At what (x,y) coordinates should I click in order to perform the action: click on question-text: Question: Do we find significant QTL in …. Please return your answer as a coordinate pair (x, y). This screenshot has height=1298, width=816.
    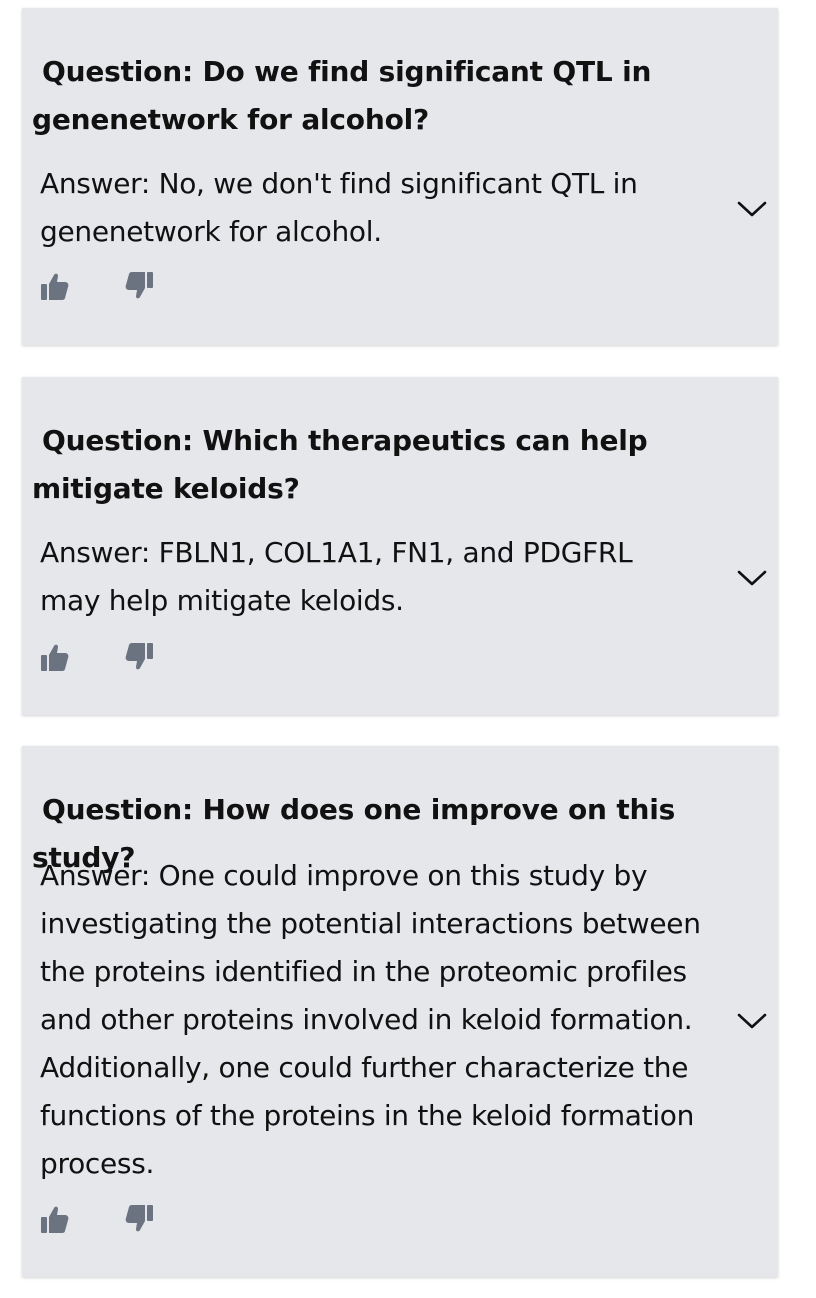
    Looking at the image, I should click on (342, 95).